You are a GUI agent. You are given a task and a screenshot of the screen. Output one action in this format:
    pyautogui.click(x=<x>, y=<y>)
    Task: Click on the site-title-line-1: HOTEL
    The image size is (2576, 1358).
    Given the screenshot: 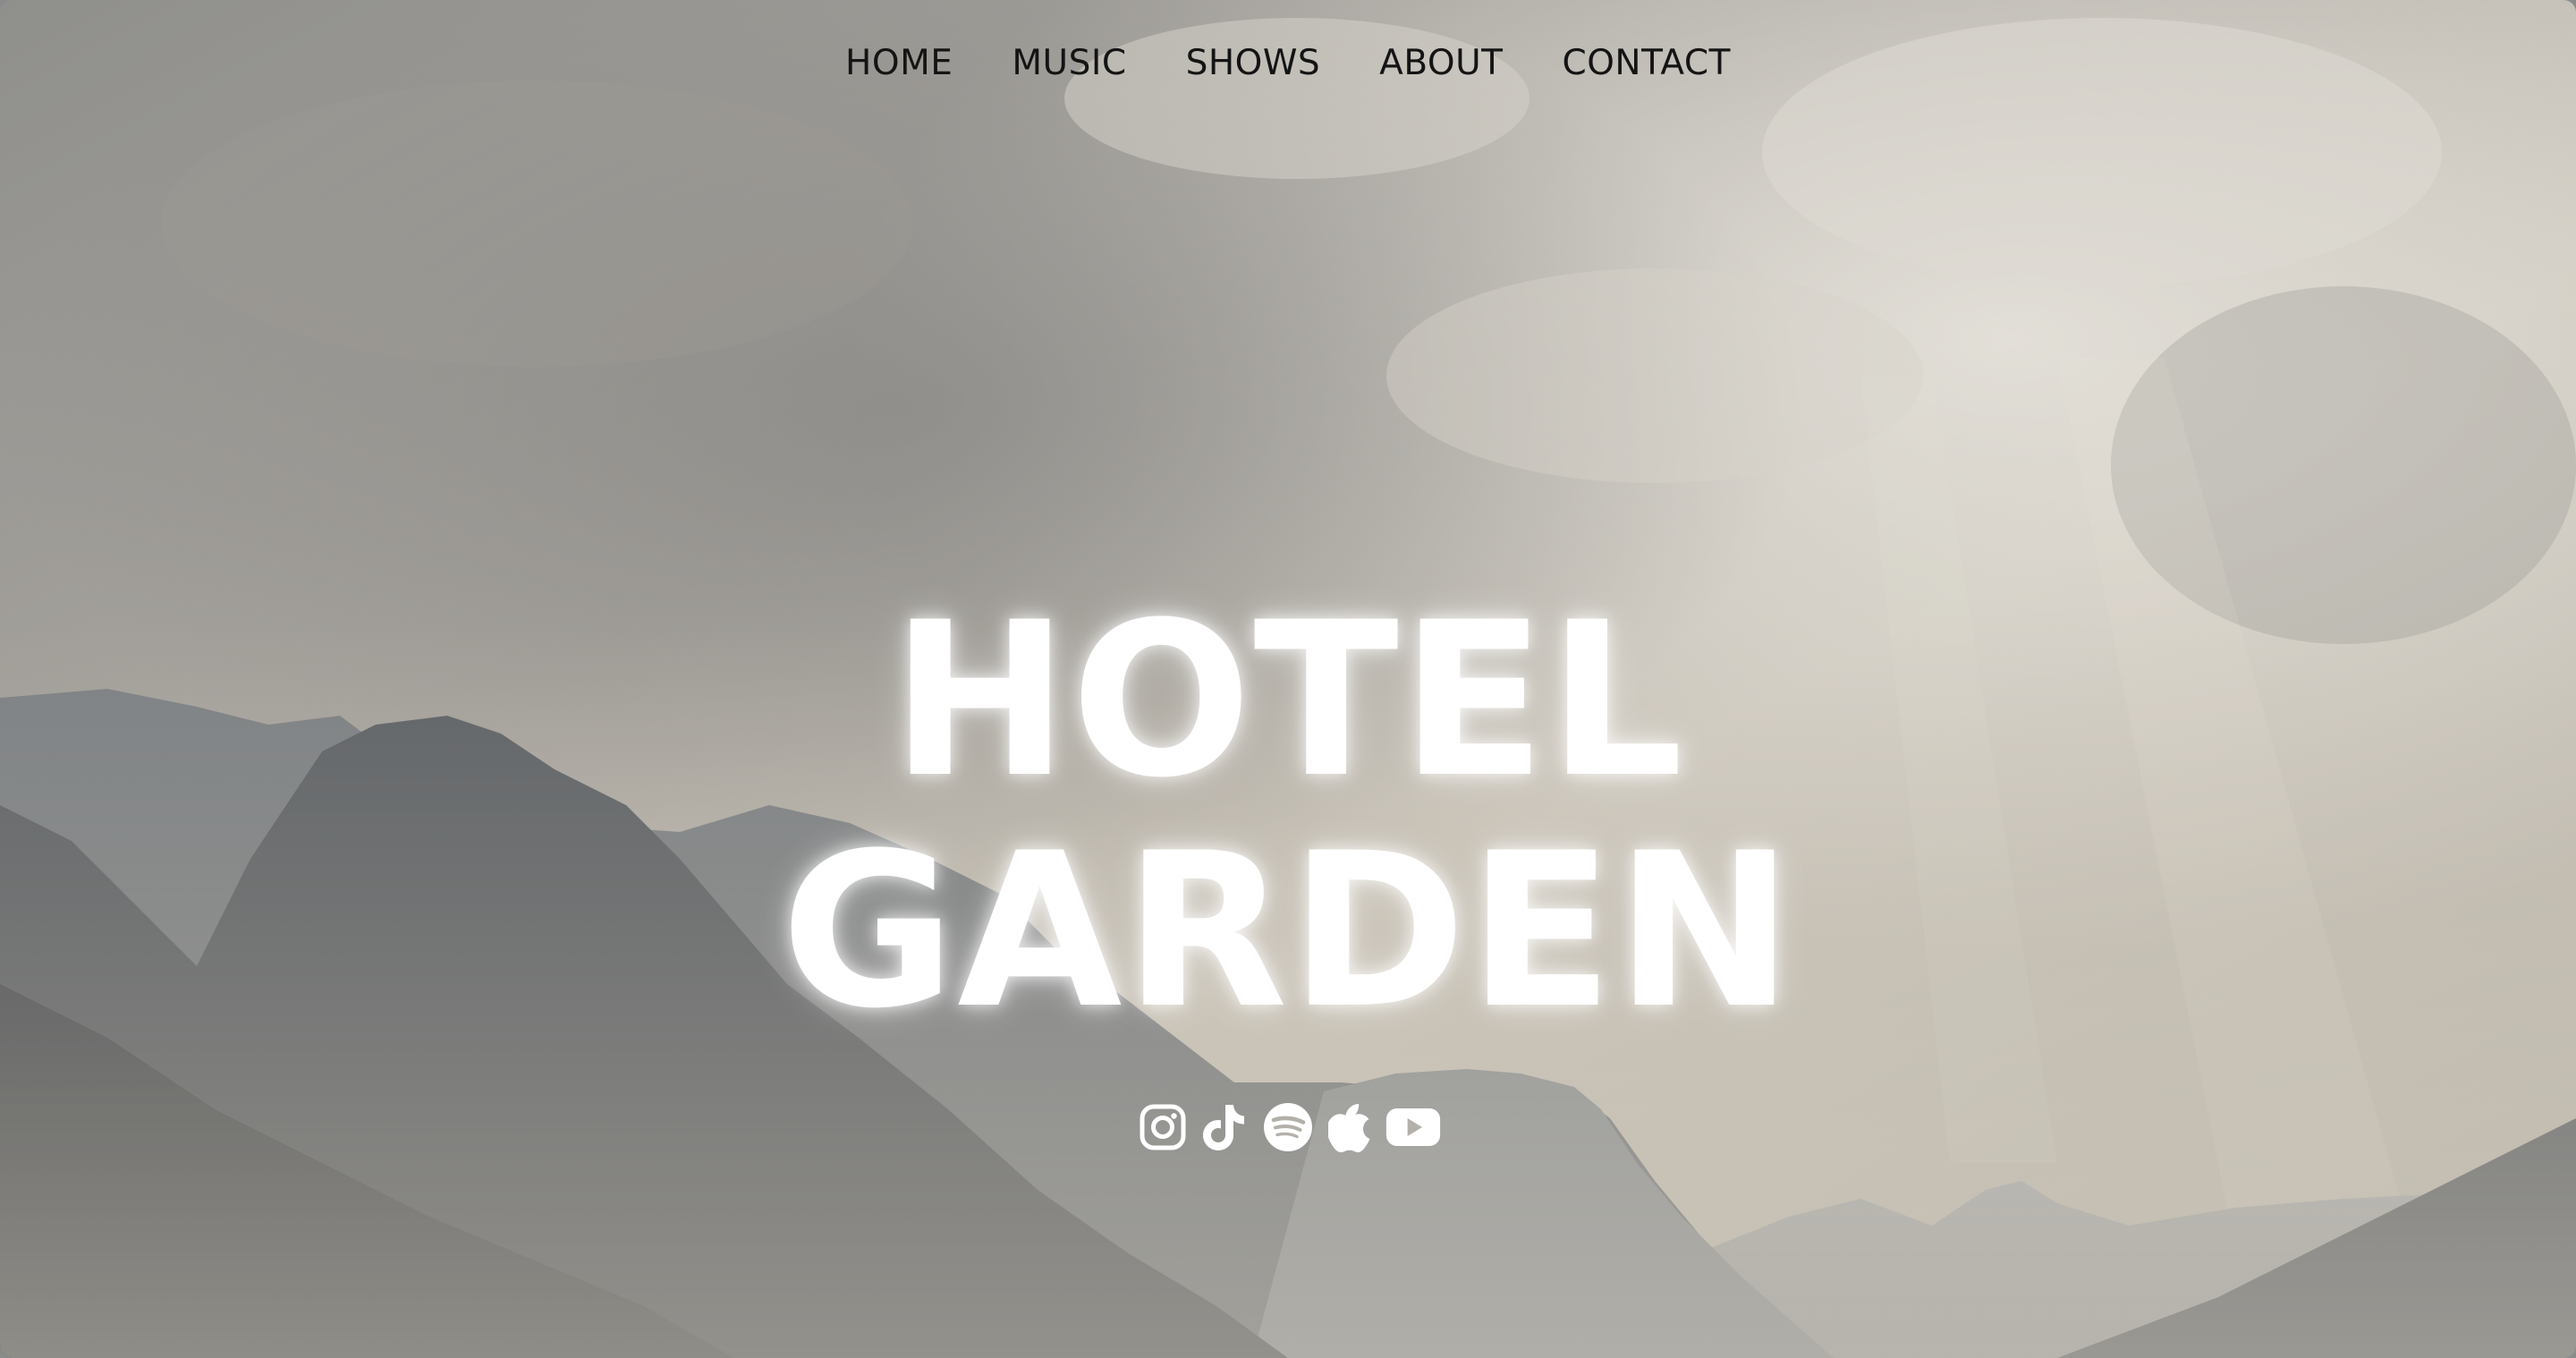 What is the action you would take?
    pyautogui.click(x=1288, y=701)
    